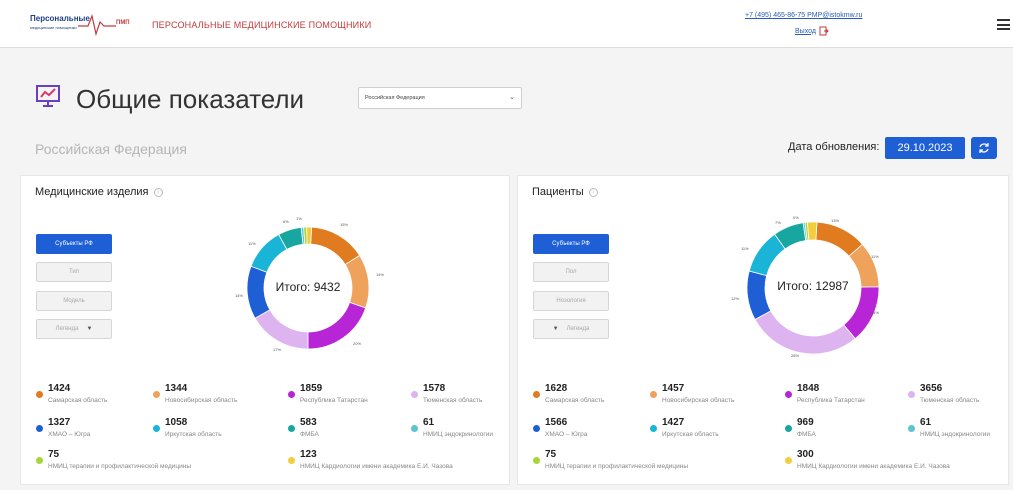  What do you see at coordinates (309, 434) in the screenshot?
I see `legend-name: ФМБА` at bounding box center [309, 434].